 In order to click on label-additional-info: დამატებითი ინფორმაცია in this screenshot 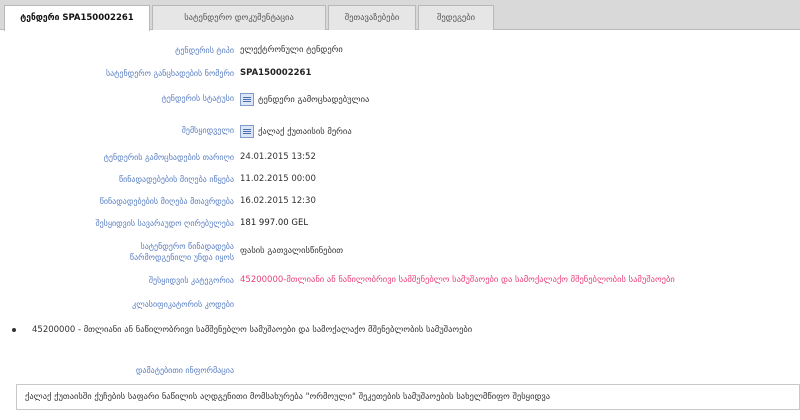, I will do `click(184, 370)`.